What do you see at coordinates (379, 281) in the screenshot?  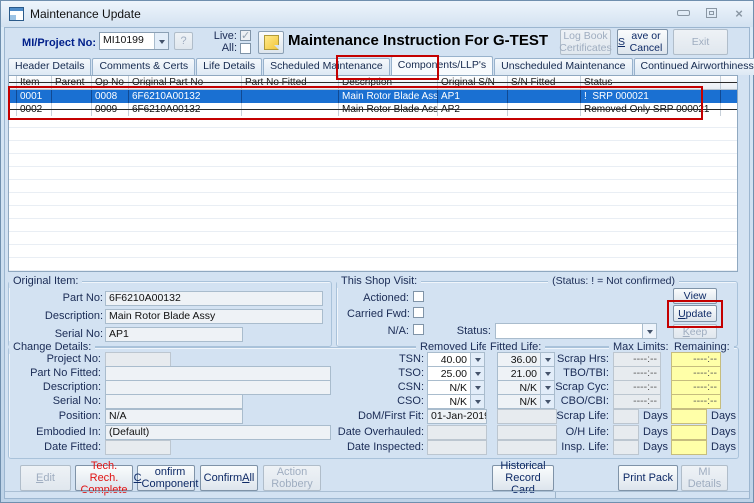 I see `shop-visit-title: This Shop Visit:` at bounding box center [379, 281].